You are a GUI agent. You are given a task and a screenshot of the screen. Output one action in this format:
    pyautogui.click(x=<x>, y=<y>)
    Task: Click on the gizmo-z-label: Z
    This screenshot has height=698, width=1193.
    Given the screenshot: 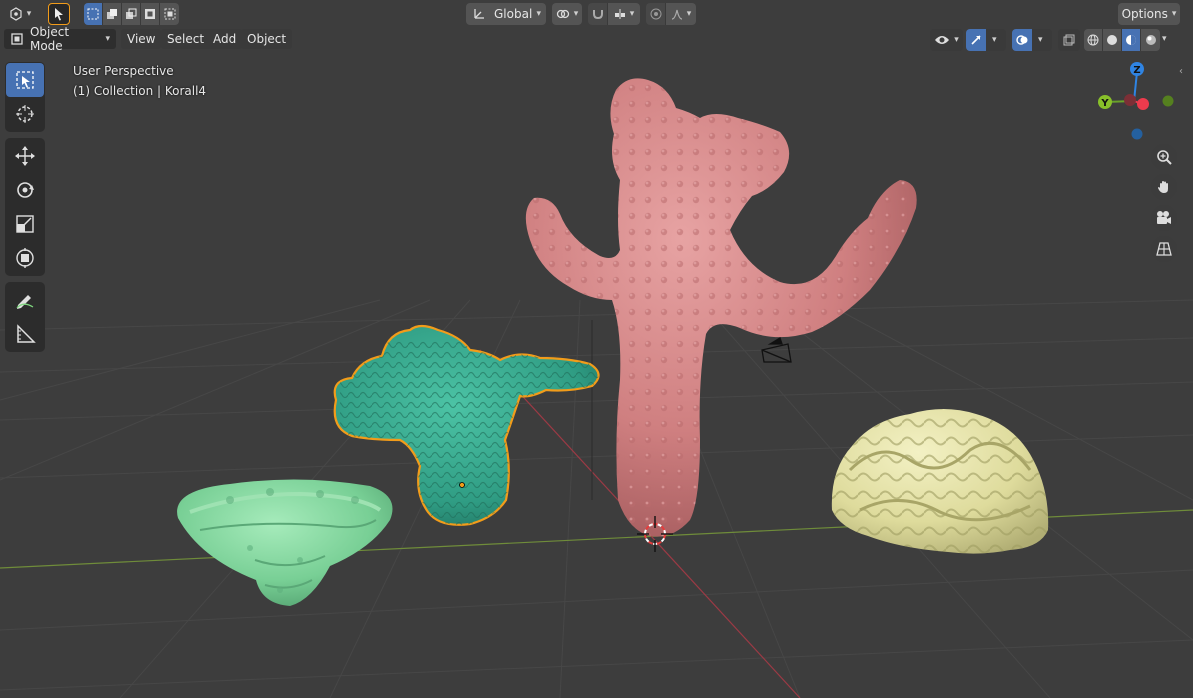 What is the action you would take?
    pyautogui.click(x=1136, y=70)
    